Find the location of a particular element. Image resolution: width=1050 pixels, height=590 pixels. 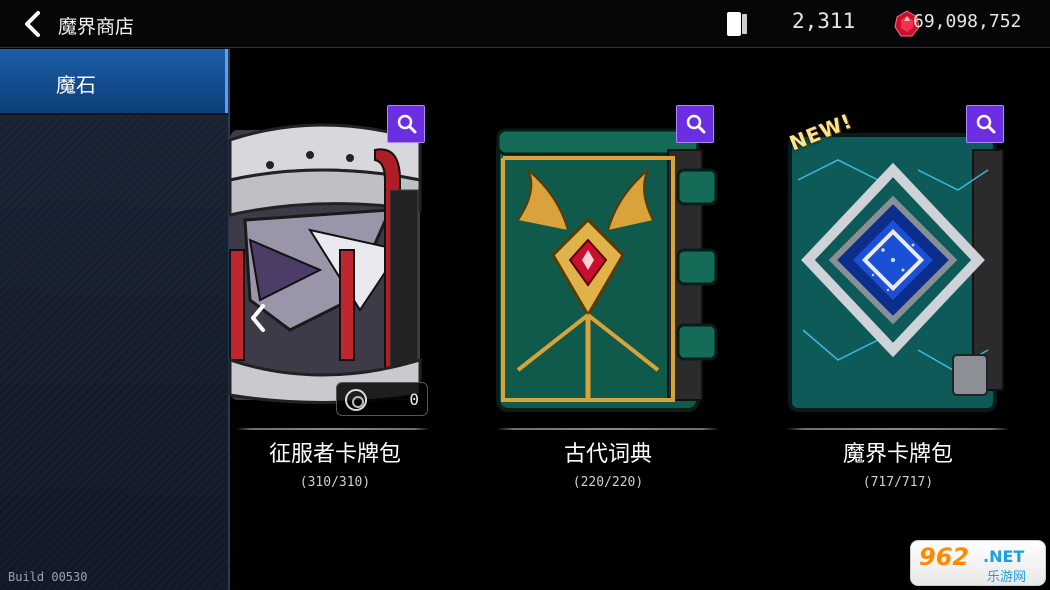

product-name: 古代词典 is located at coordinates (607, 454).